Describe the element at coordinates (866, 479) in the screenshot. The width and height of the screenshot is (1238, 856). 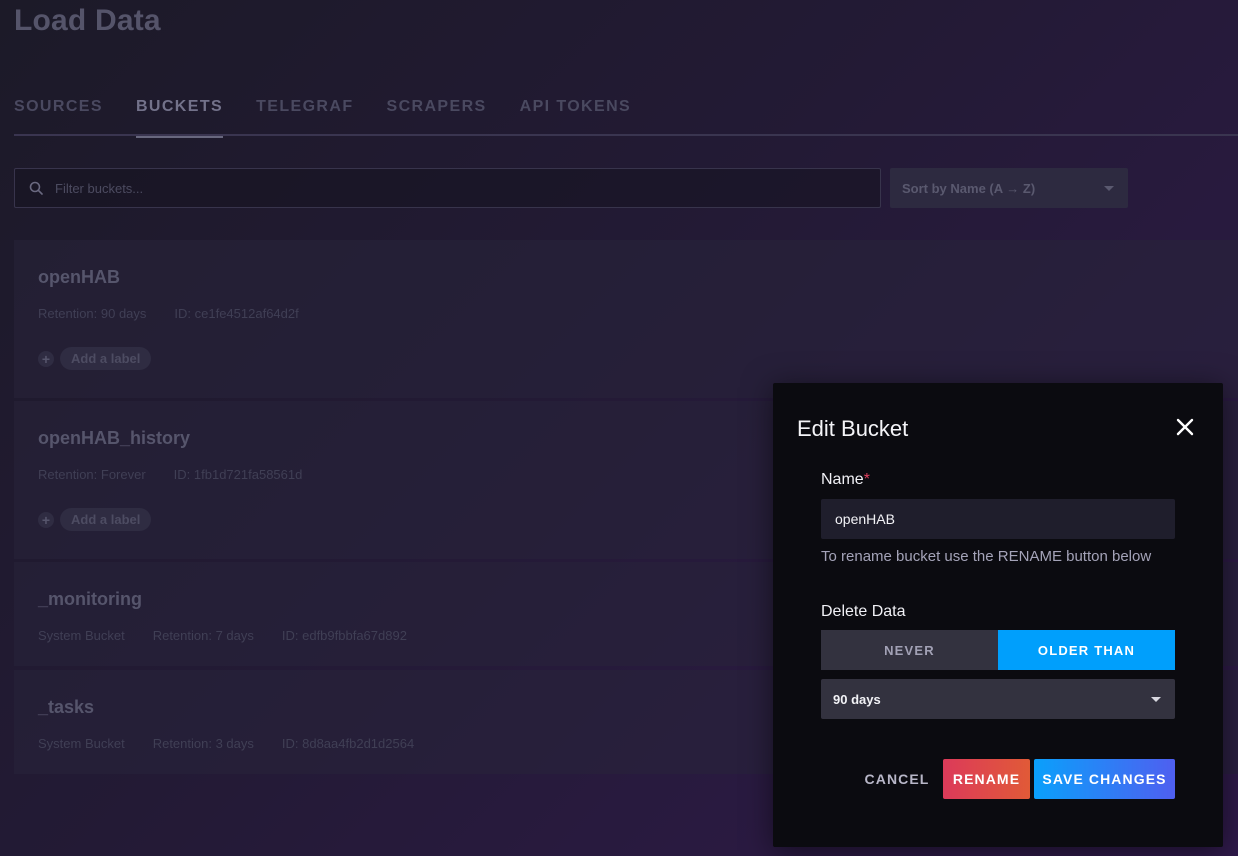
I see `required-mark: *` at that location.